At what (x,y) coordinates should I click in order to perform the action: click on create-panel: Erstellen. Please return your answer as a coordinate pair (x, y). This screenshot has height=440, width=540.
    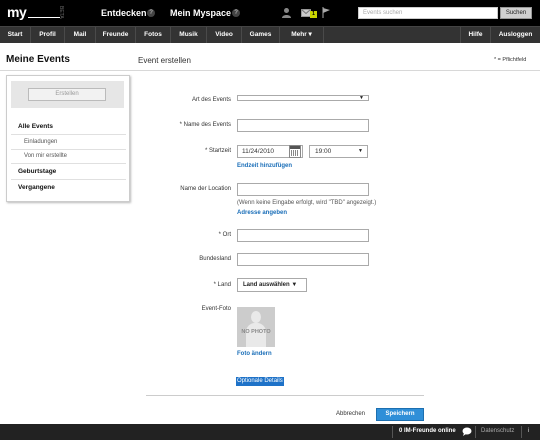
    Looking at the image, I should click on (67, 94).